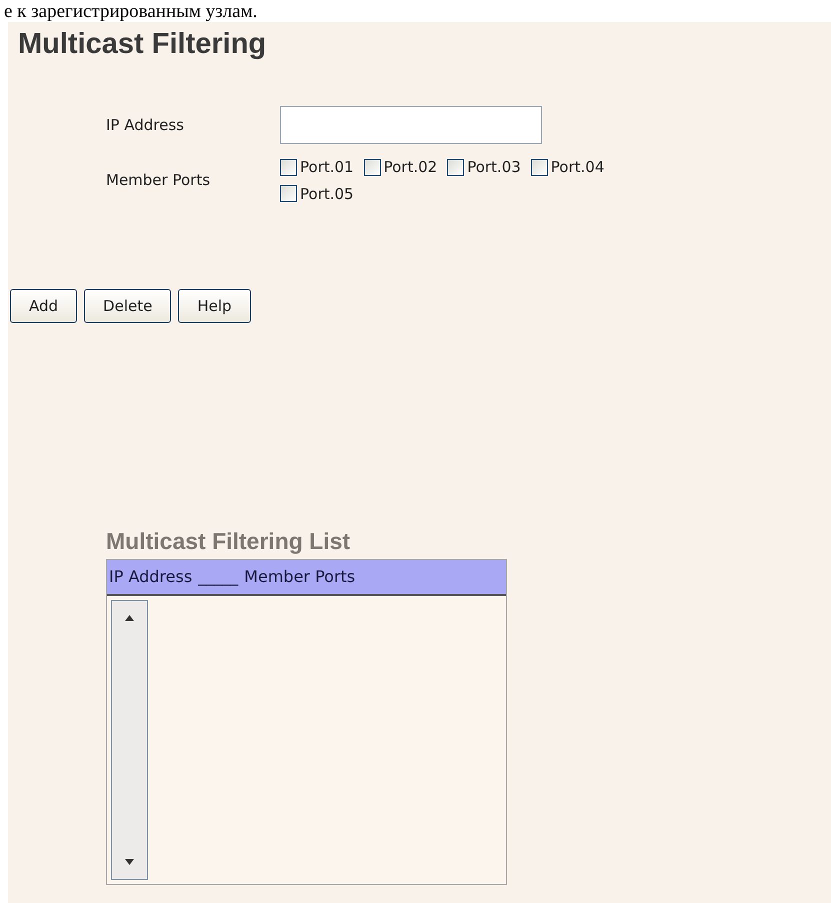 The height and width of the screenshot is (903, 831). I want to click on ip-address-label: IP Address, so click(145, 125).